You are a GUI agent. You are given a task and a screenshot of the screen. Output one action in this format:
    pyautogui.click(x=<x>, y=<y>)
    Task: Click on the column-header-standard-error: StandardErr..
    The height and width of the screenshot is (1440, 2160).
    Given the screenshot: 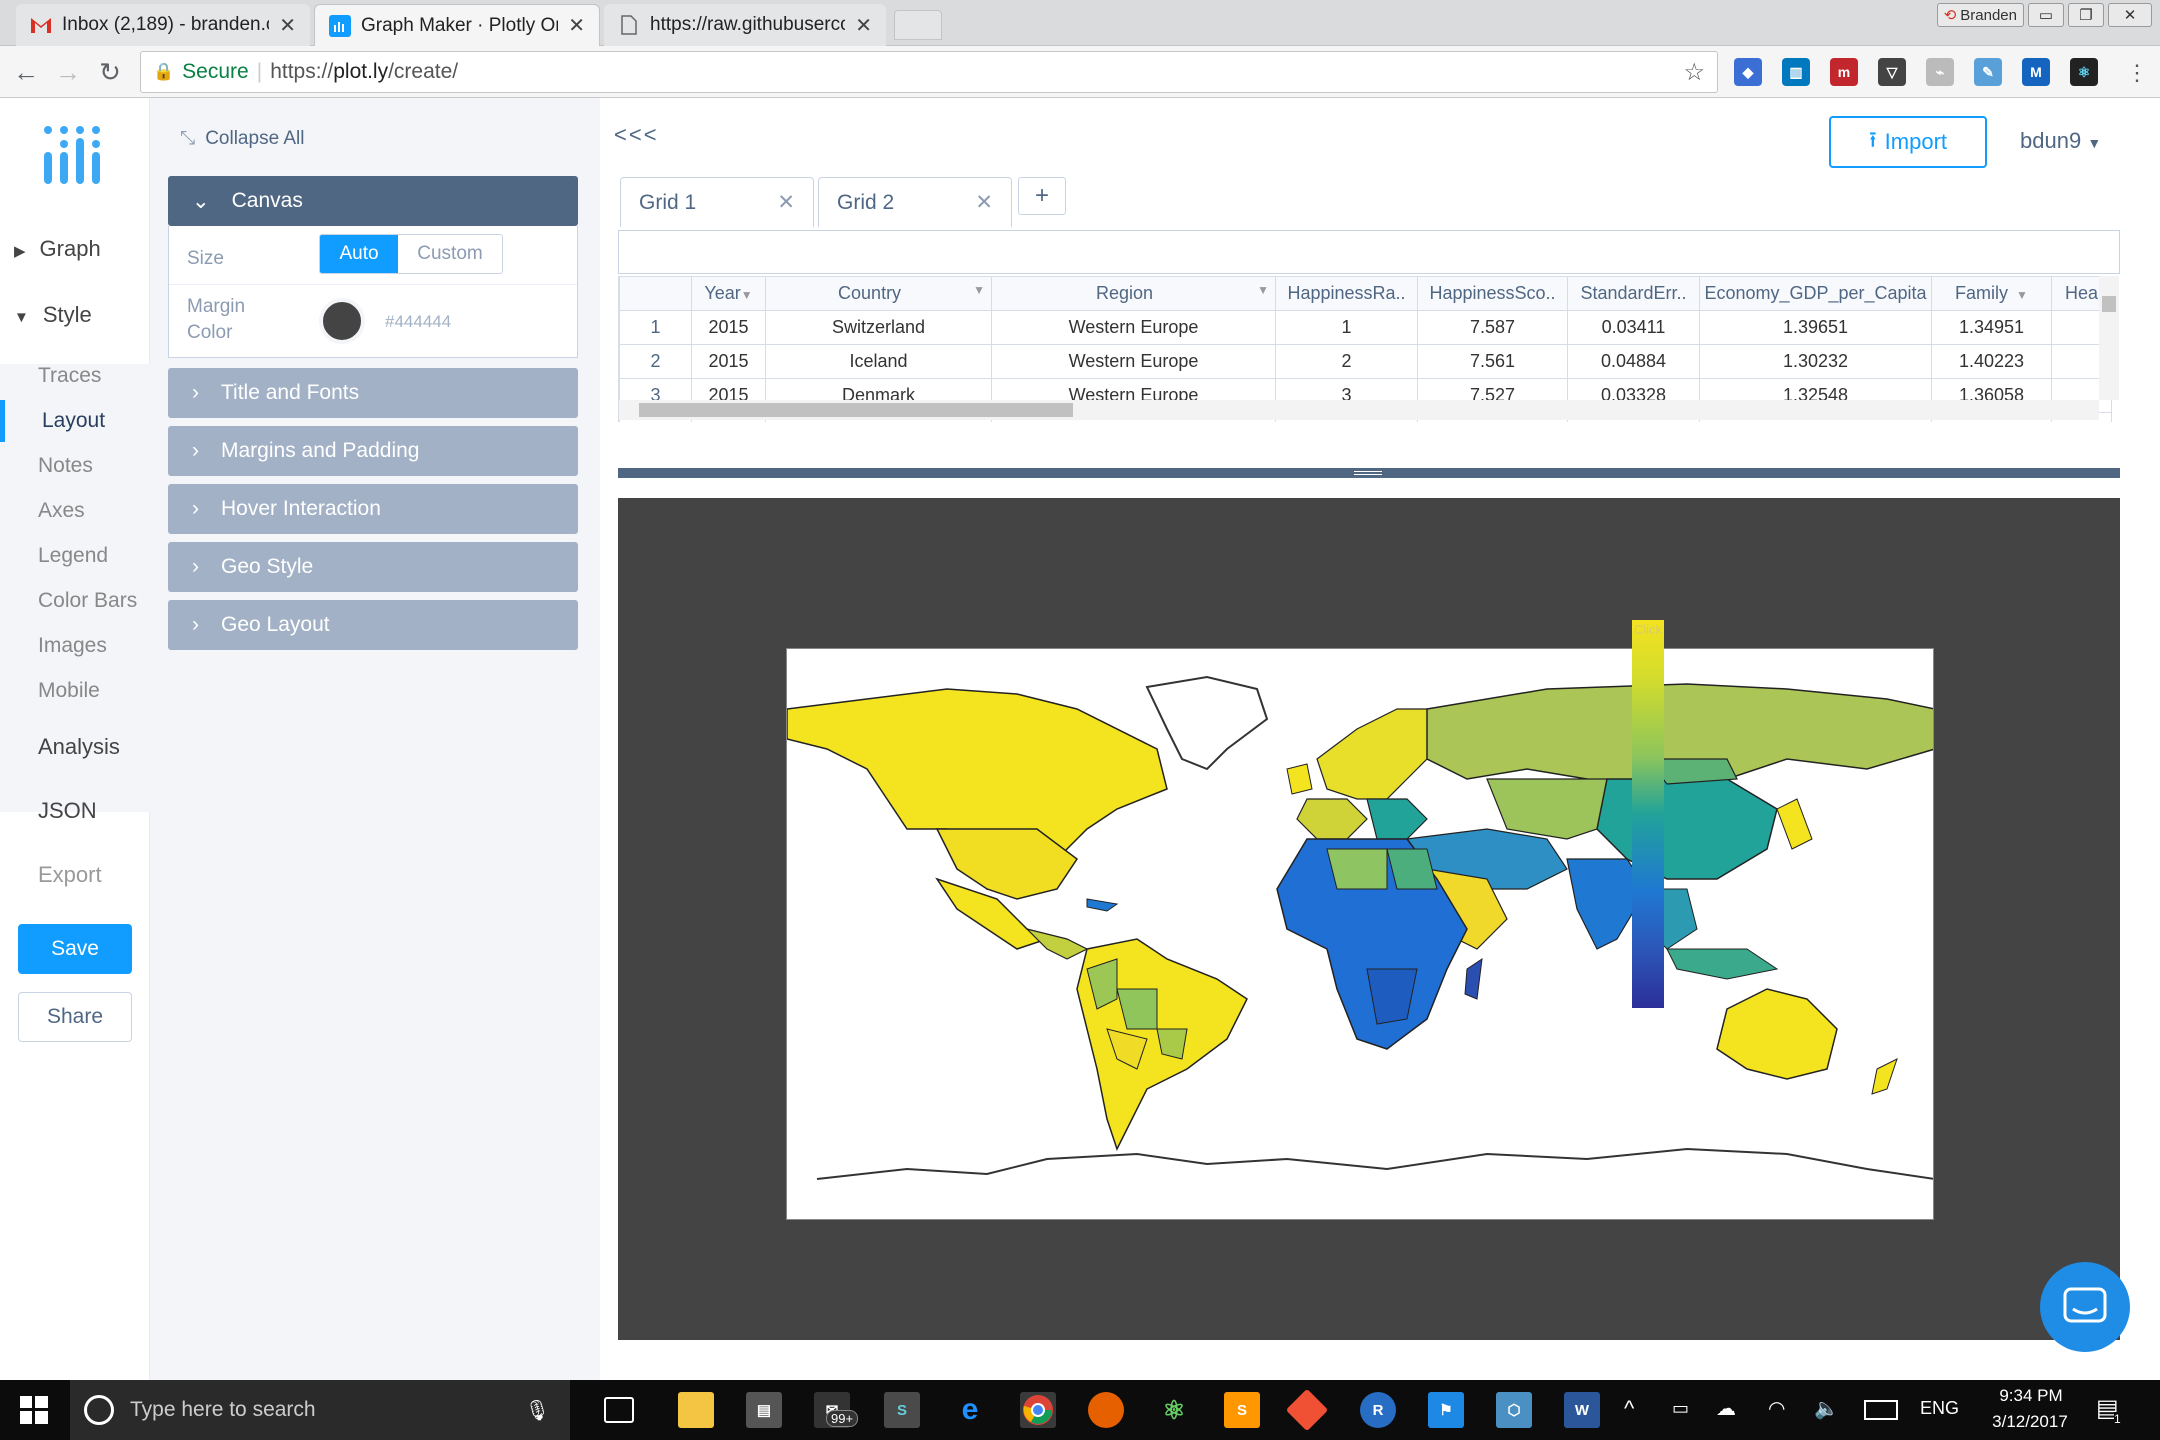 What is the action you would take?
    pyautogui.click(x=1633, y=293)
    